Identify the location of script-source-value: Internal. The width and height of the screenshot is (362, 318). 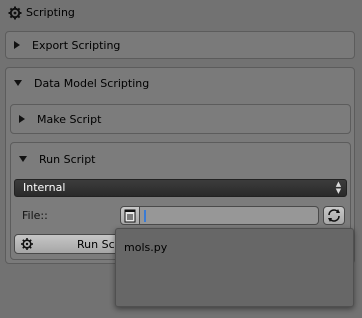
(44, 187).